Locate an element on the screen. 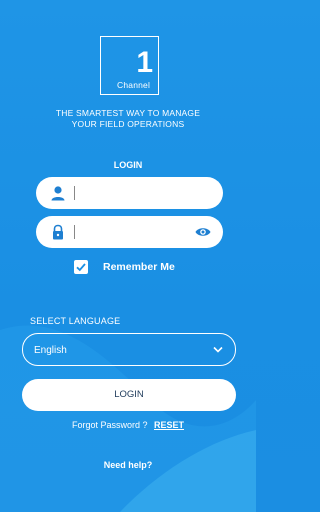 Image resolution: width=320 pixels, height=512 pixels. lock-icon is located at coordinates (58, 232).